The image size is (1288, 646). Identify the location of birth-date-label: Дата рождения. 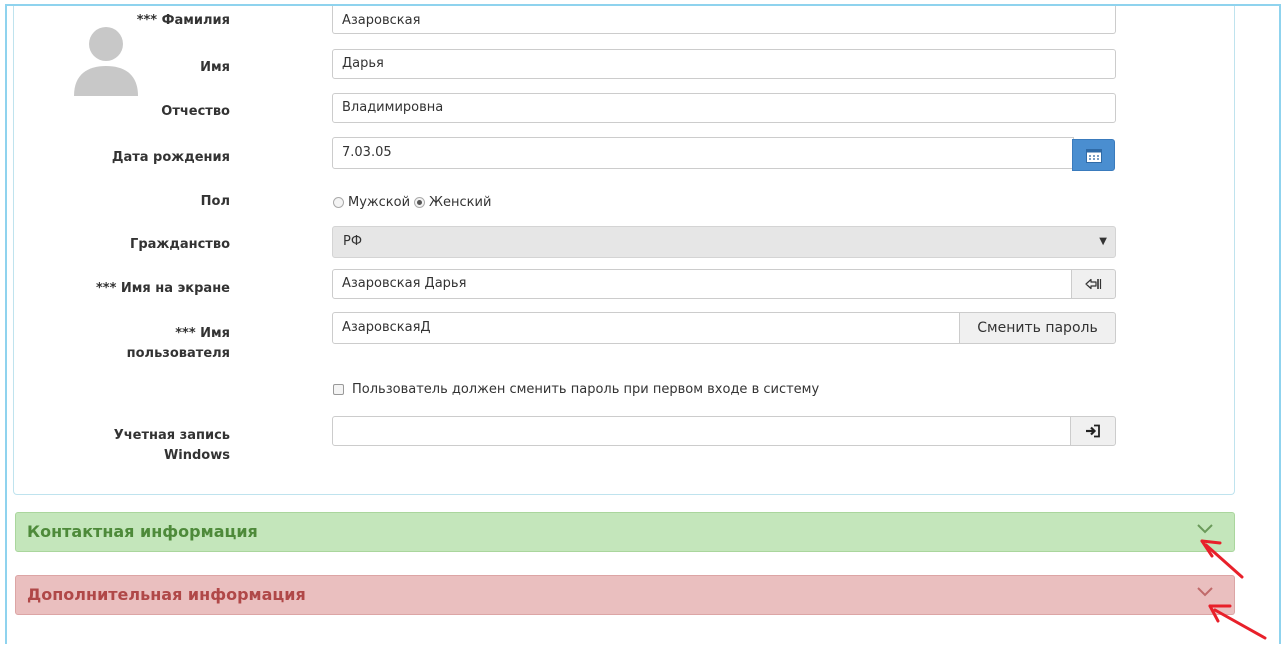
(170, 157).